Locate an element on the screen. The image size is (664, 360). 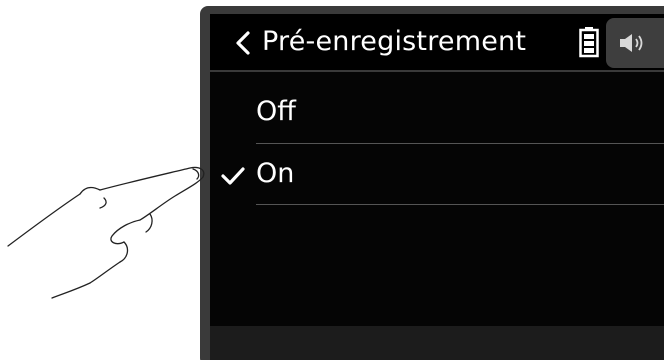
checkmark-icon is located at coordinates (233, 176).